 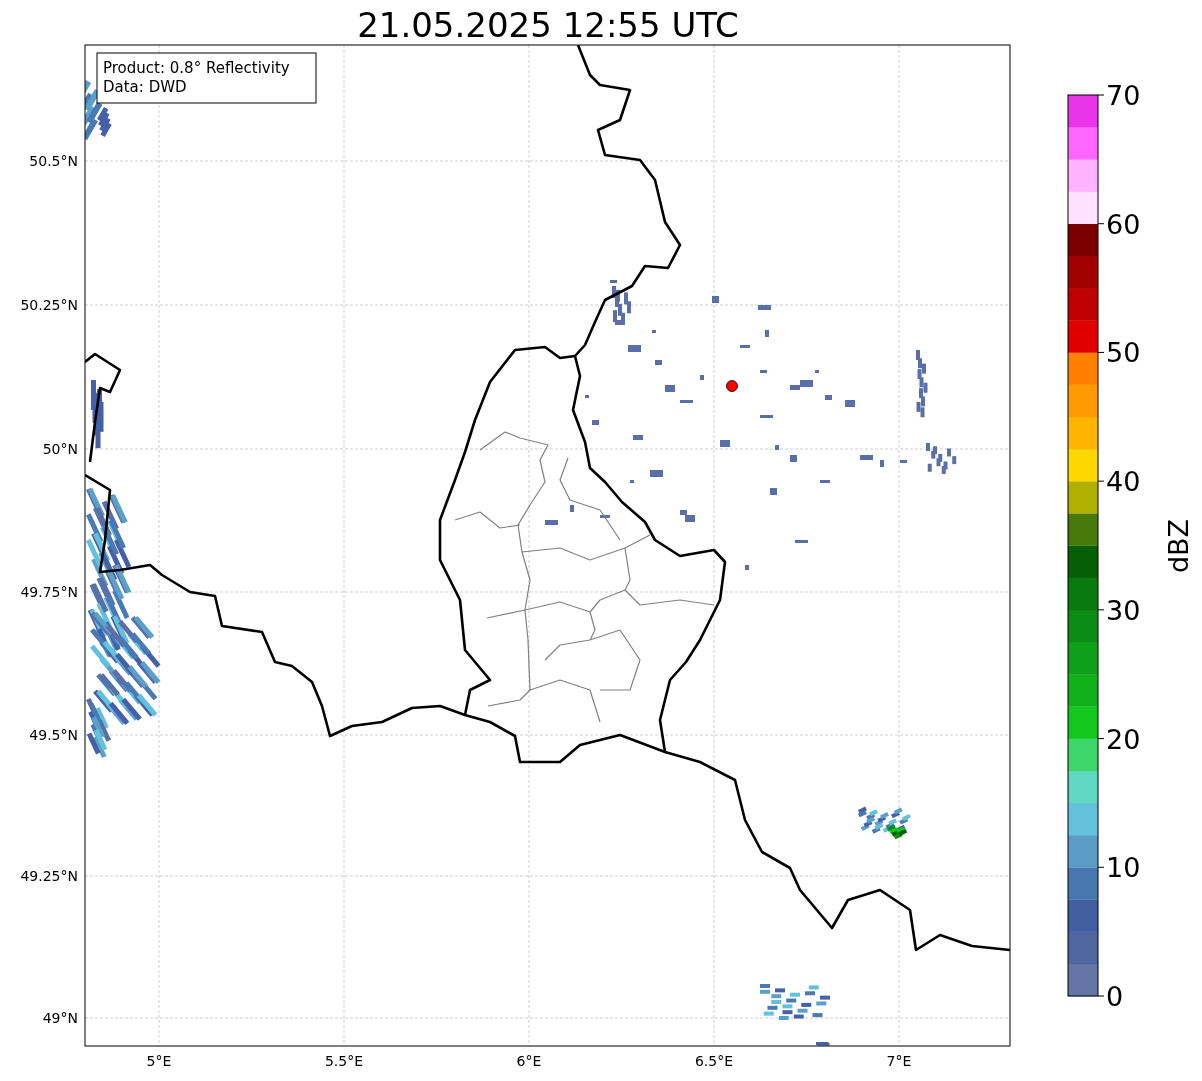 I want to click on legend-text: Product: 0.8° Reflectivity, so click(x=196, y=68).